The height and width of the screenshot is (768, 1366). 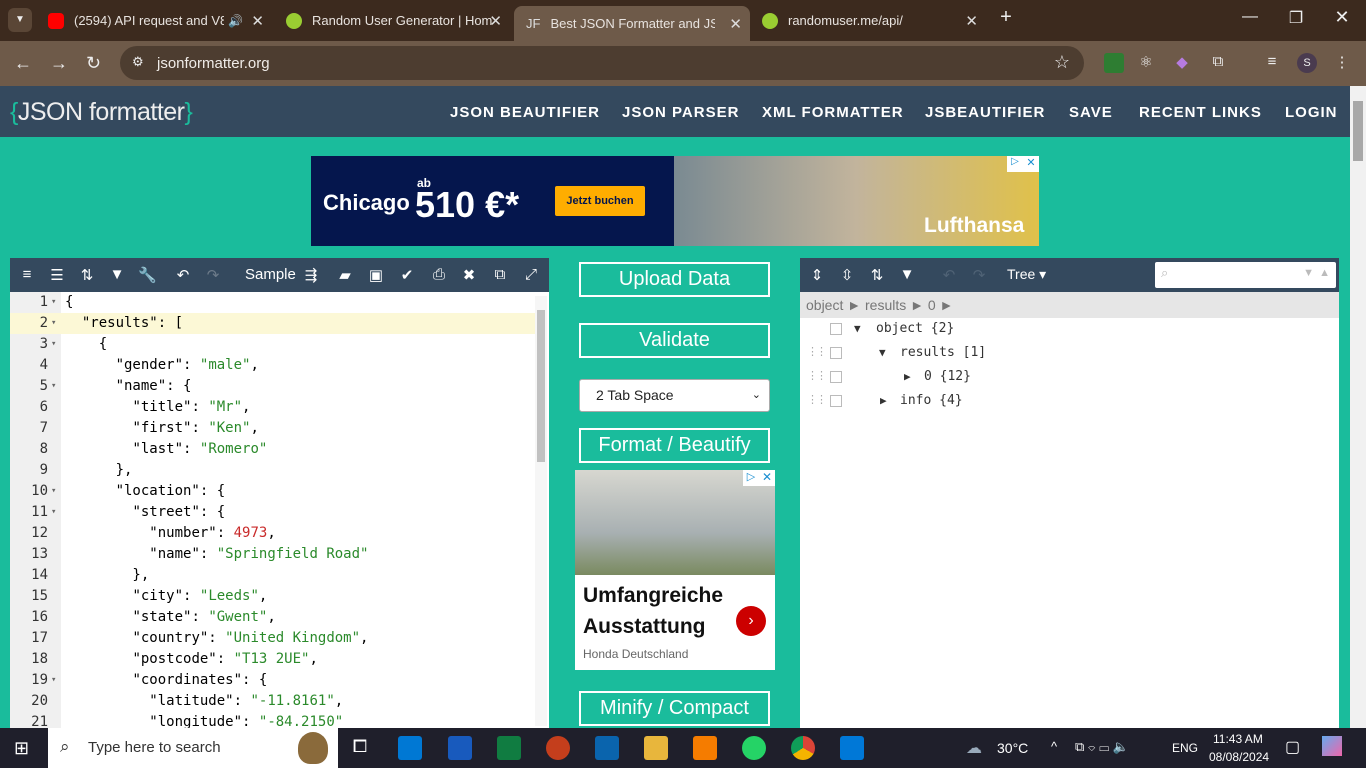 I want to click on save-icon: ▣, so click(x=376, y=275).